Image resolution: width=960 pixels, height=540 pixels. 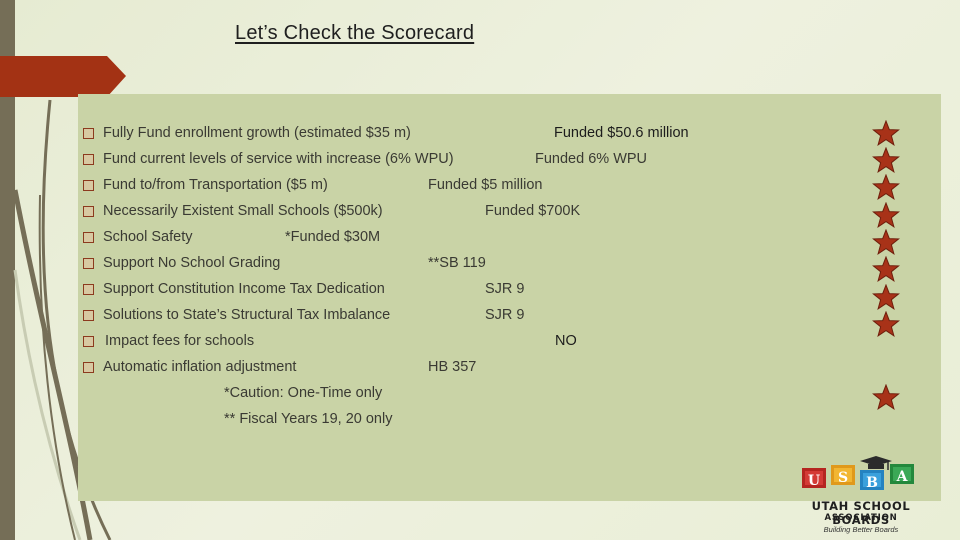 I want to click on footnote: ** Fiscal Years 19, 20 only, so click(x=308, y=419).